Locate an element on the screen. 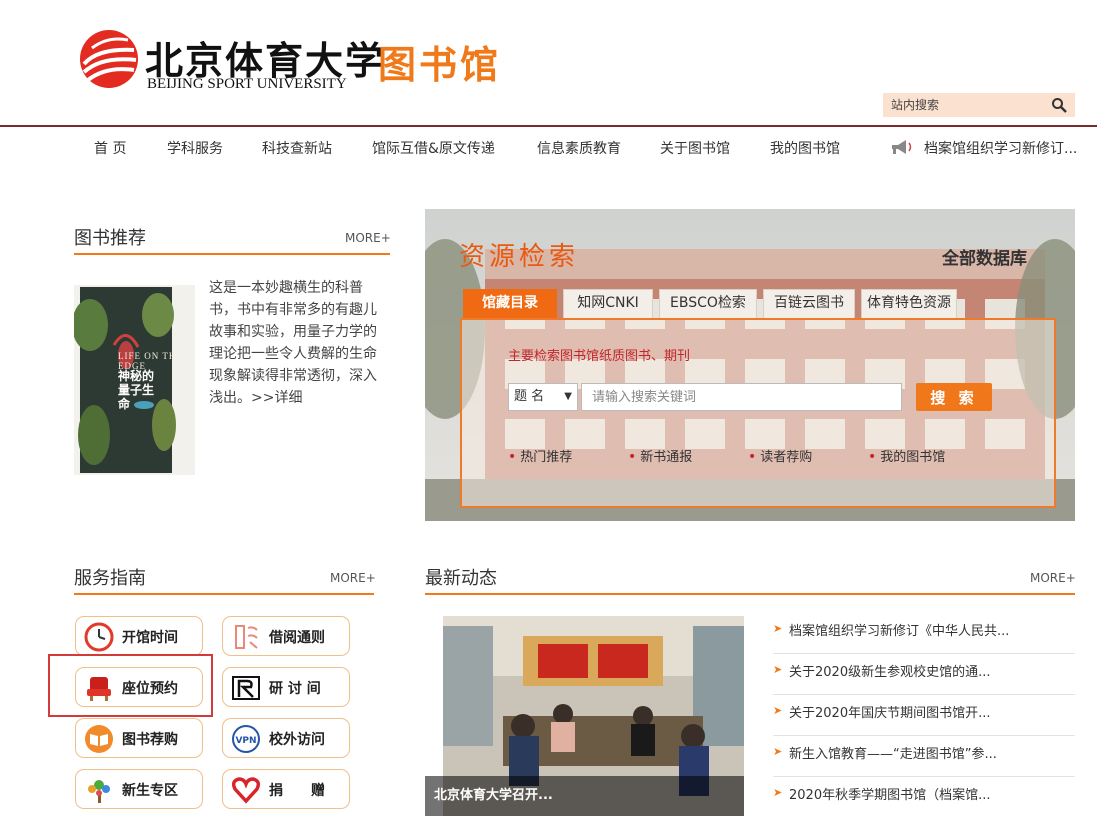 The width and height of the screenshot is (1097, 832). book-recommend-title: 图书推荐 is located at coordinates (110, 238).